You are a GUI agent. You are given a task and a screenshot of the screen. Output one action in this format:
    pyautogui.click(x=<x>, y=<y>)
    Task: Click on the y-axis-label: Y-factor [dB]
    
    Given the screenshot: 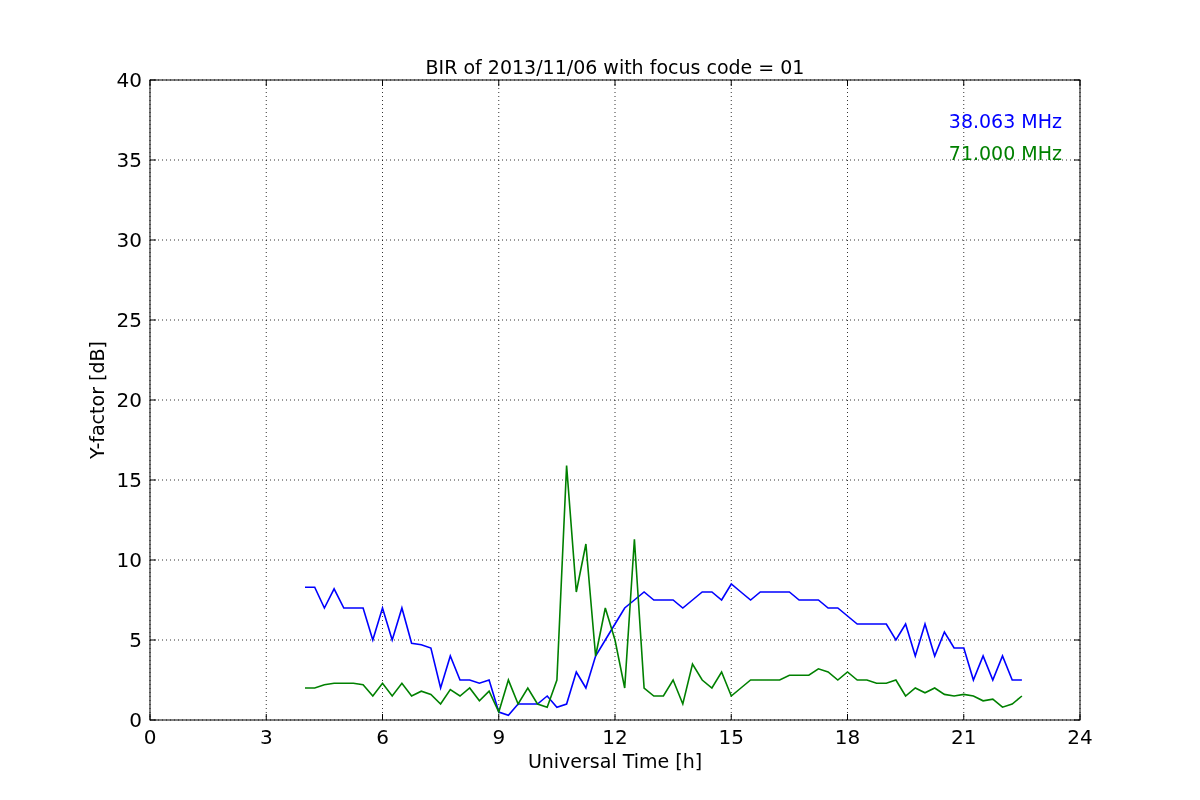 What is the action you would take?
    pyautogui.click(x=97, y=400)
    